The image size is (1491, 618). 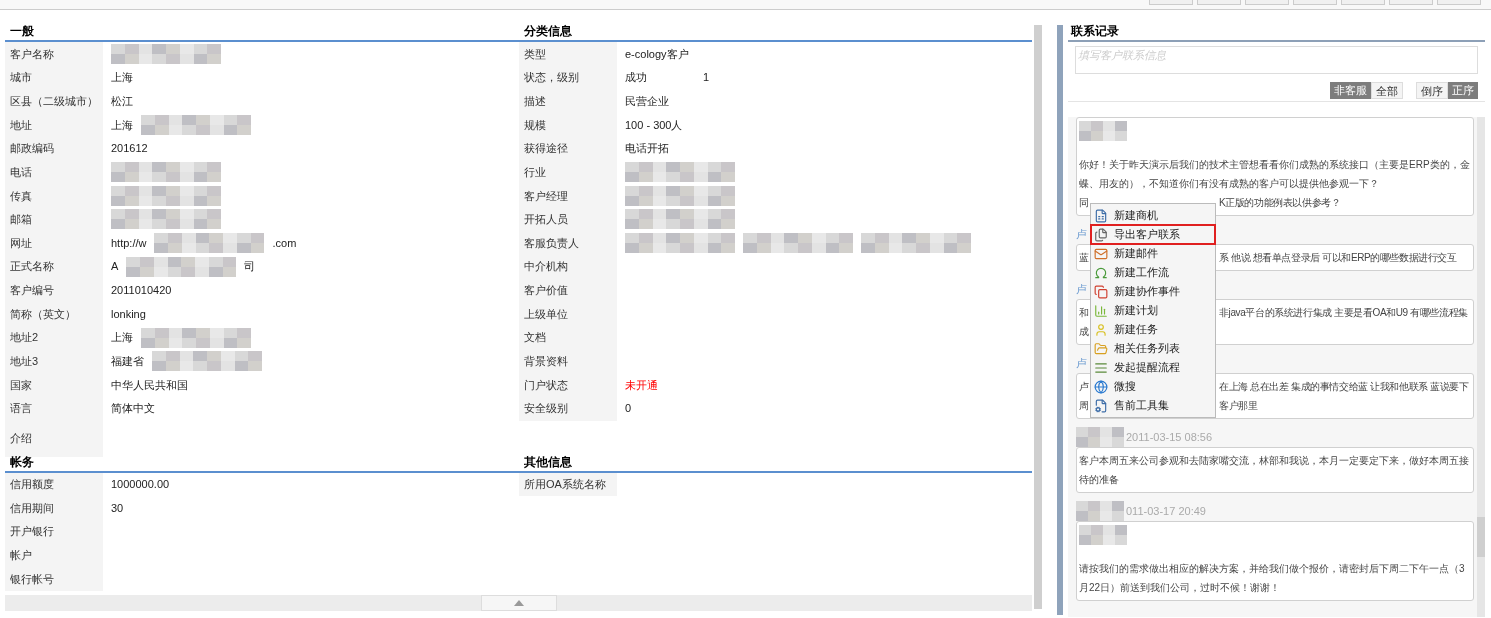 I want to click on menu-item: 新建邮件, so click(x=1153, y=253).